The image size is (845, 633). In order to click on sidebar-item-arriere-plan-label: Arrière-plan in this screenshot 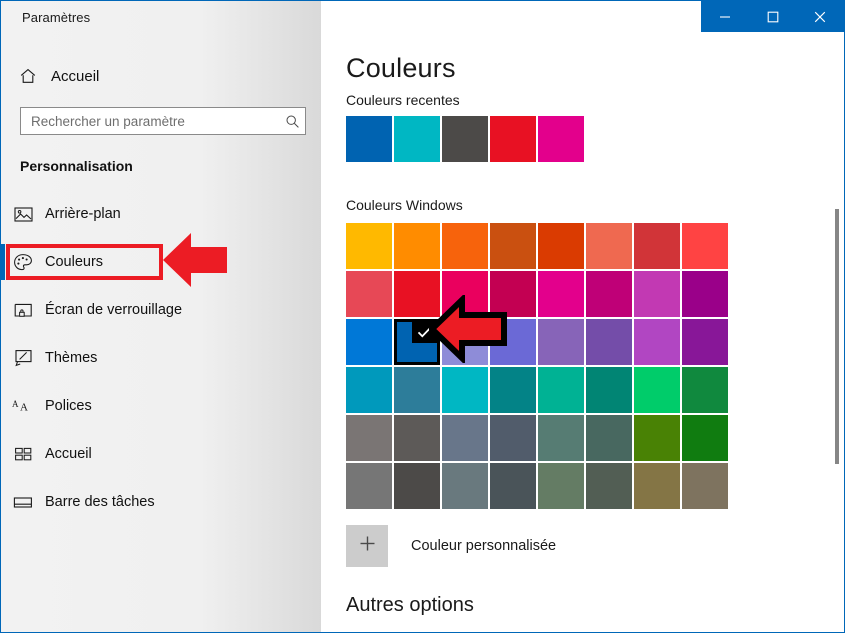, I will do `click(83, 214)`.